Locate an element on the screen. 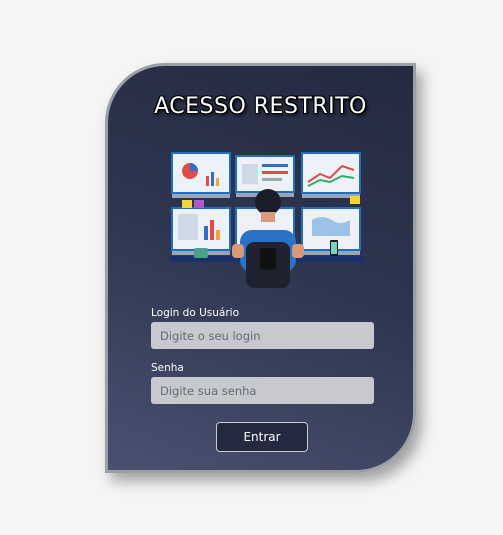 The image size is (503, 535). username-label: Login do Usuário is located at coordinates (195, 313).